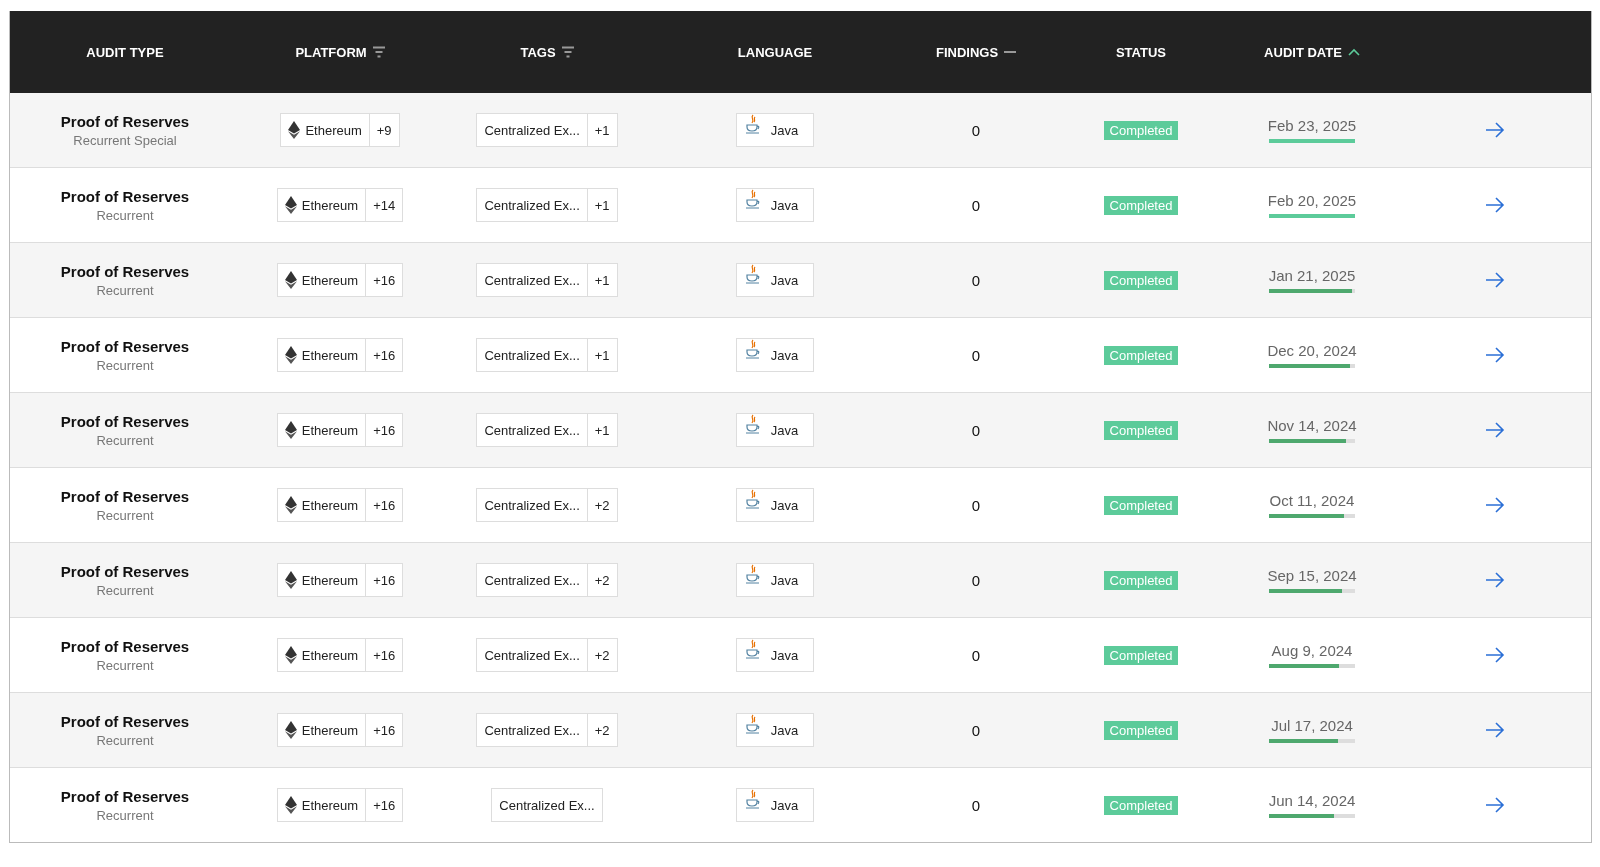  What do you see at coordinates (340, 205) in the screenshot?
I see `platform-chip: Ethereum +14` at bounding box center [340, 205].